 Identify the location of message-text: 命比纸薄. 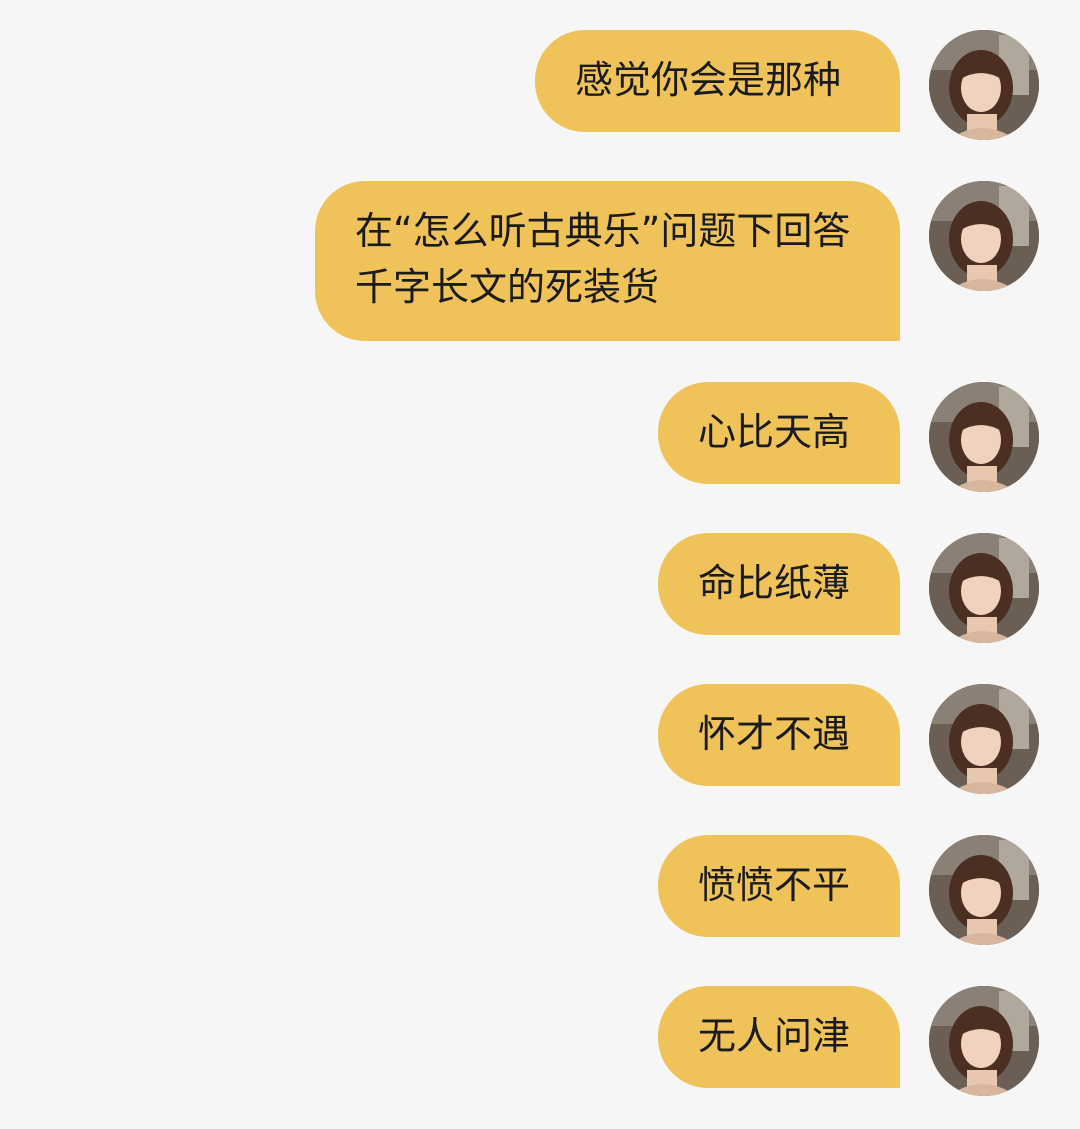
(774, 583).